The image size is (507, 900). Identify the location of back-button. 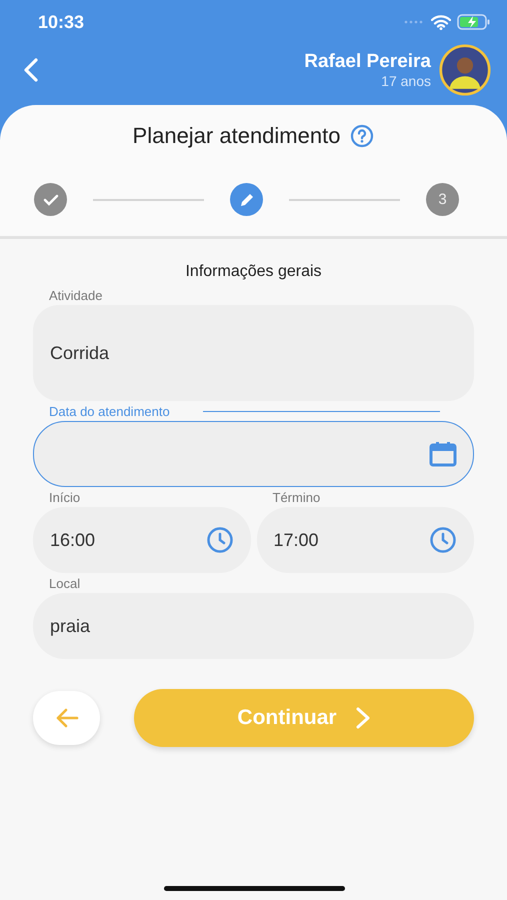
(66, 718).